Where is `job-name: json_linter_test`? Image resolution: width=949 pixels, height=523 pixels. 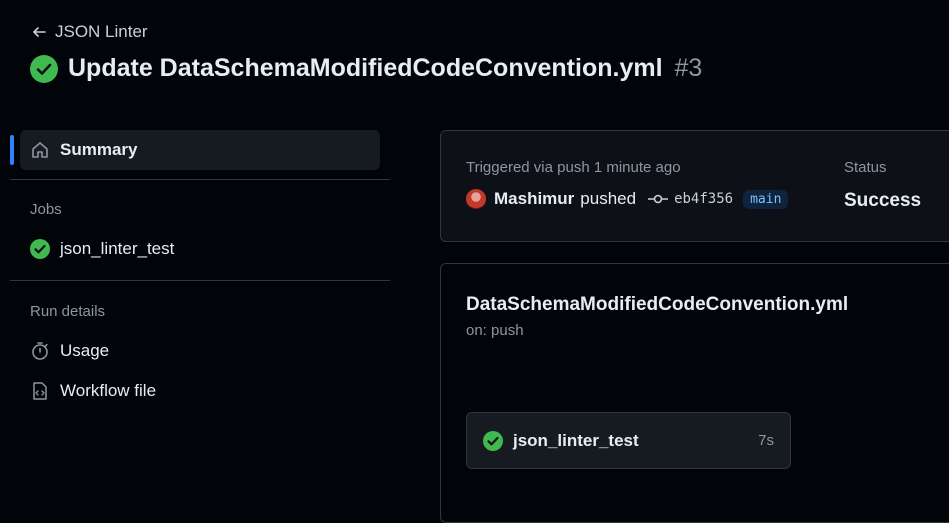 job-name: json_linter_test is located at coordinates (576, 440).